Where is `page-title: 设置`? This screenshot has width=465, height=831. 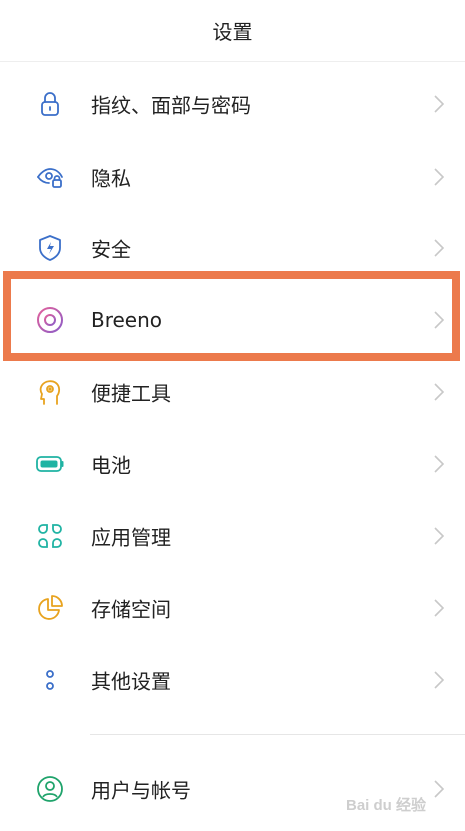
page-title: 设置 is located at coordinates (232, 32).